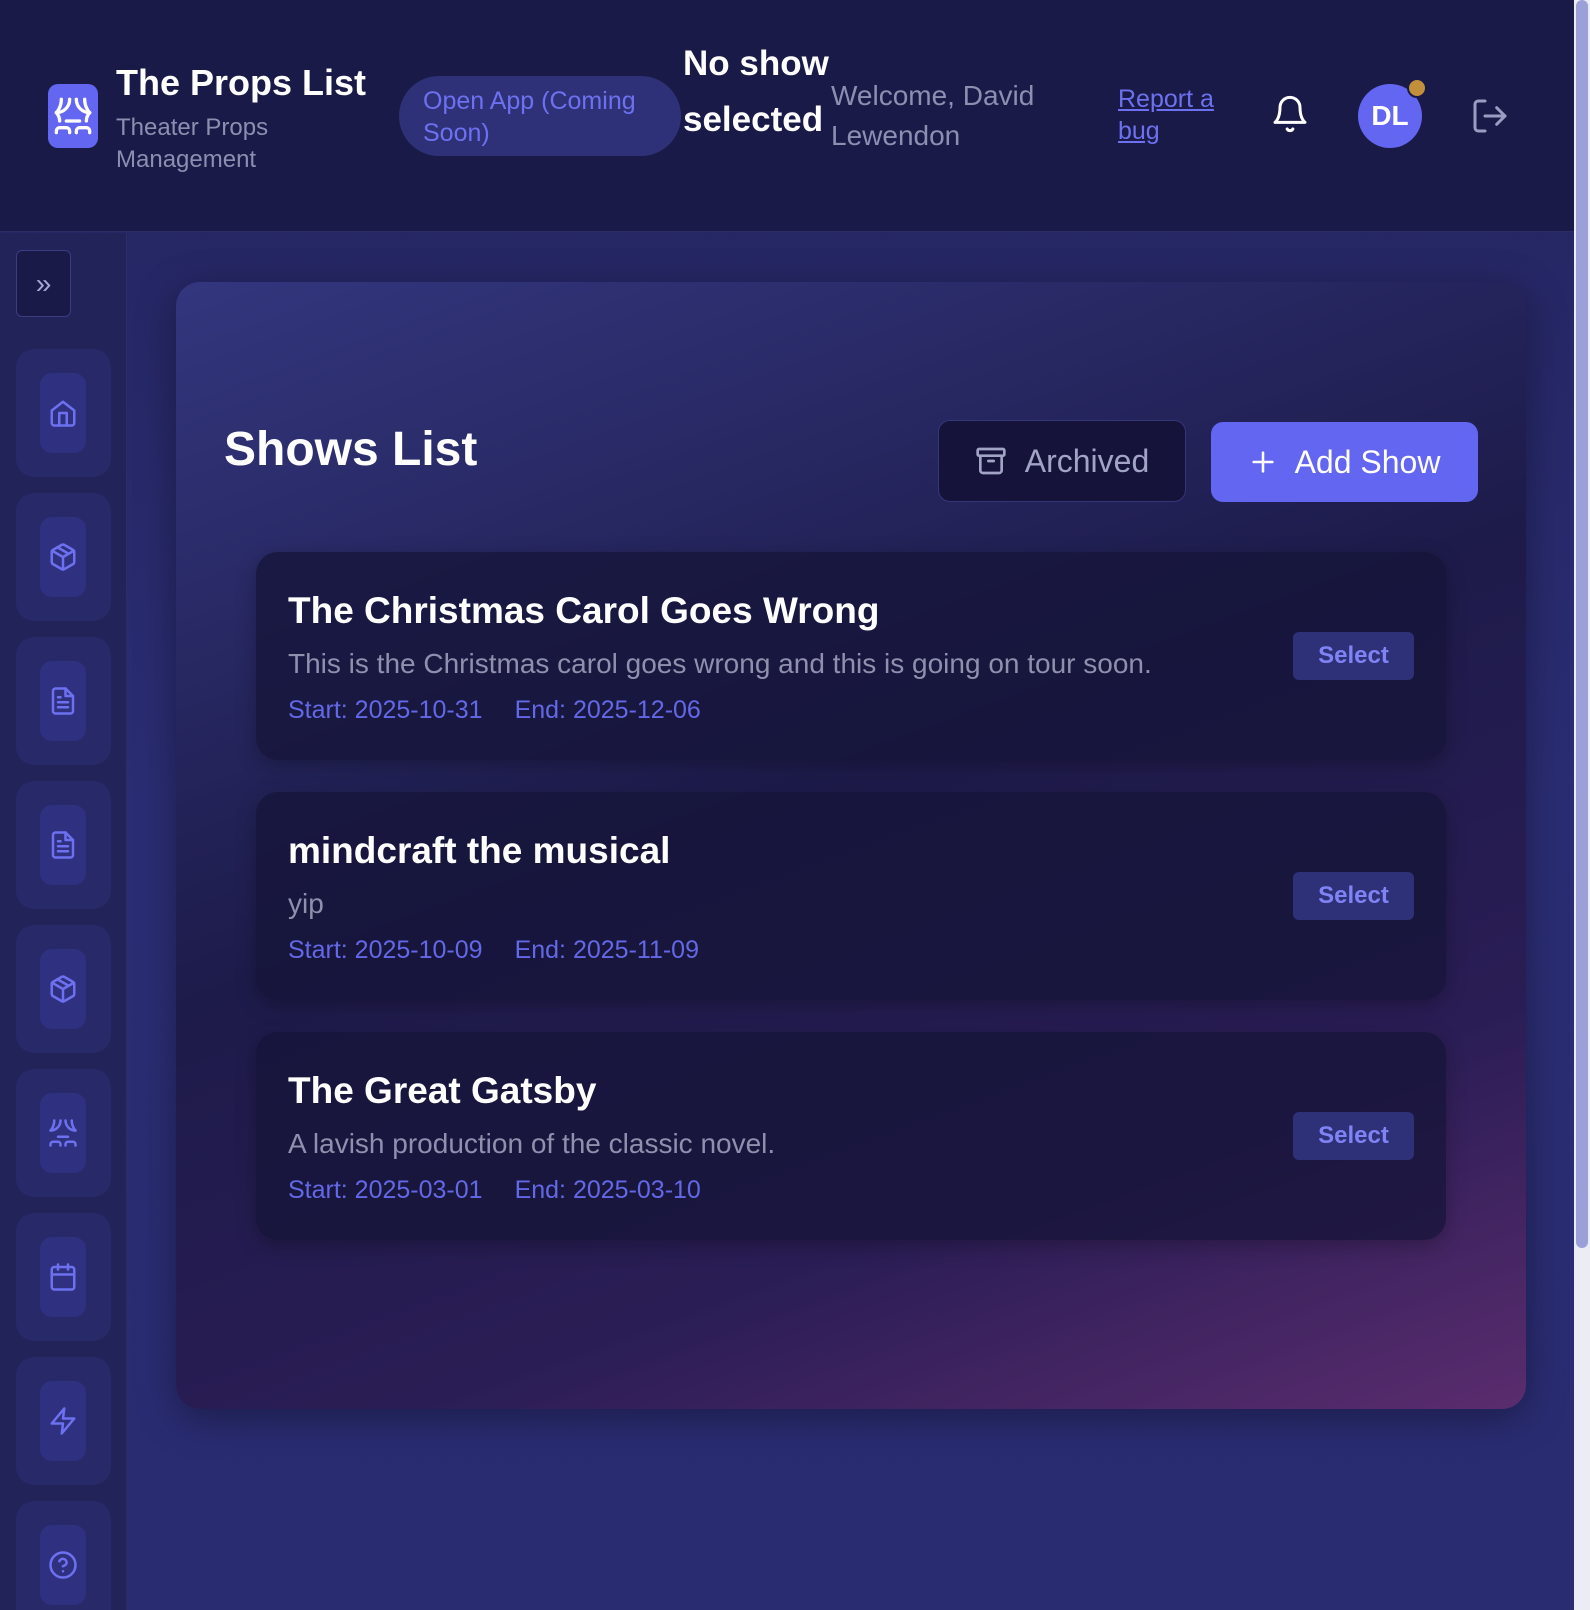 The width and height of the screenshot is (1590, 1610). What do you see at coordinates (1262, 462) in the screenshot?
I see `plus-icon` at bounding box center [1262, 462].